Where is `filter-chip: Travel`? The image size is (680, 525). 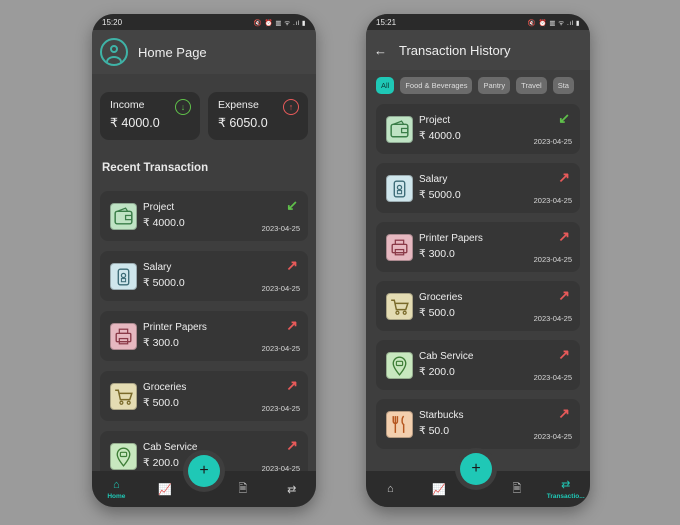 filter-chip: Travel is located at coordinates (531, 85).